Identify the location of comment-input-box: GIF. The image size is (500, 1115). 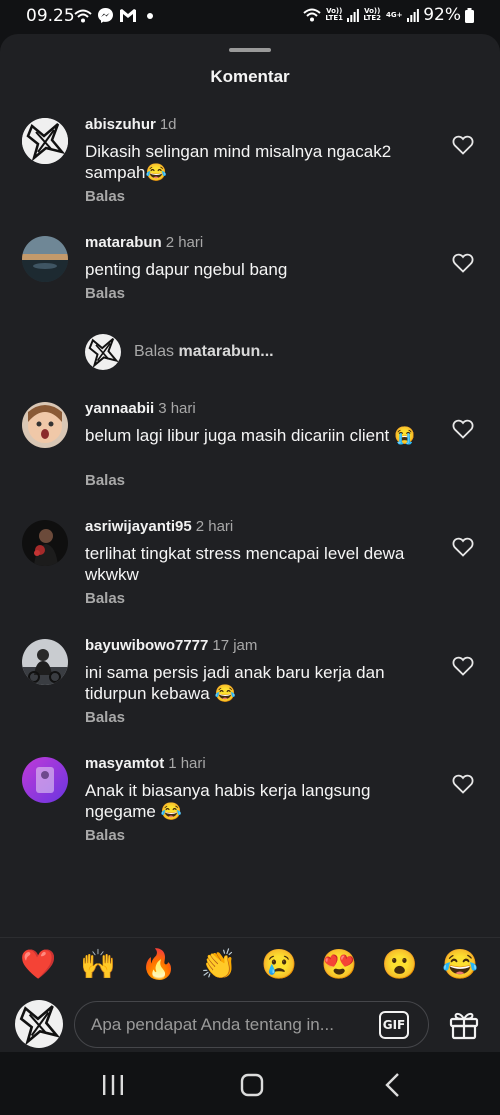
(251, 1024).